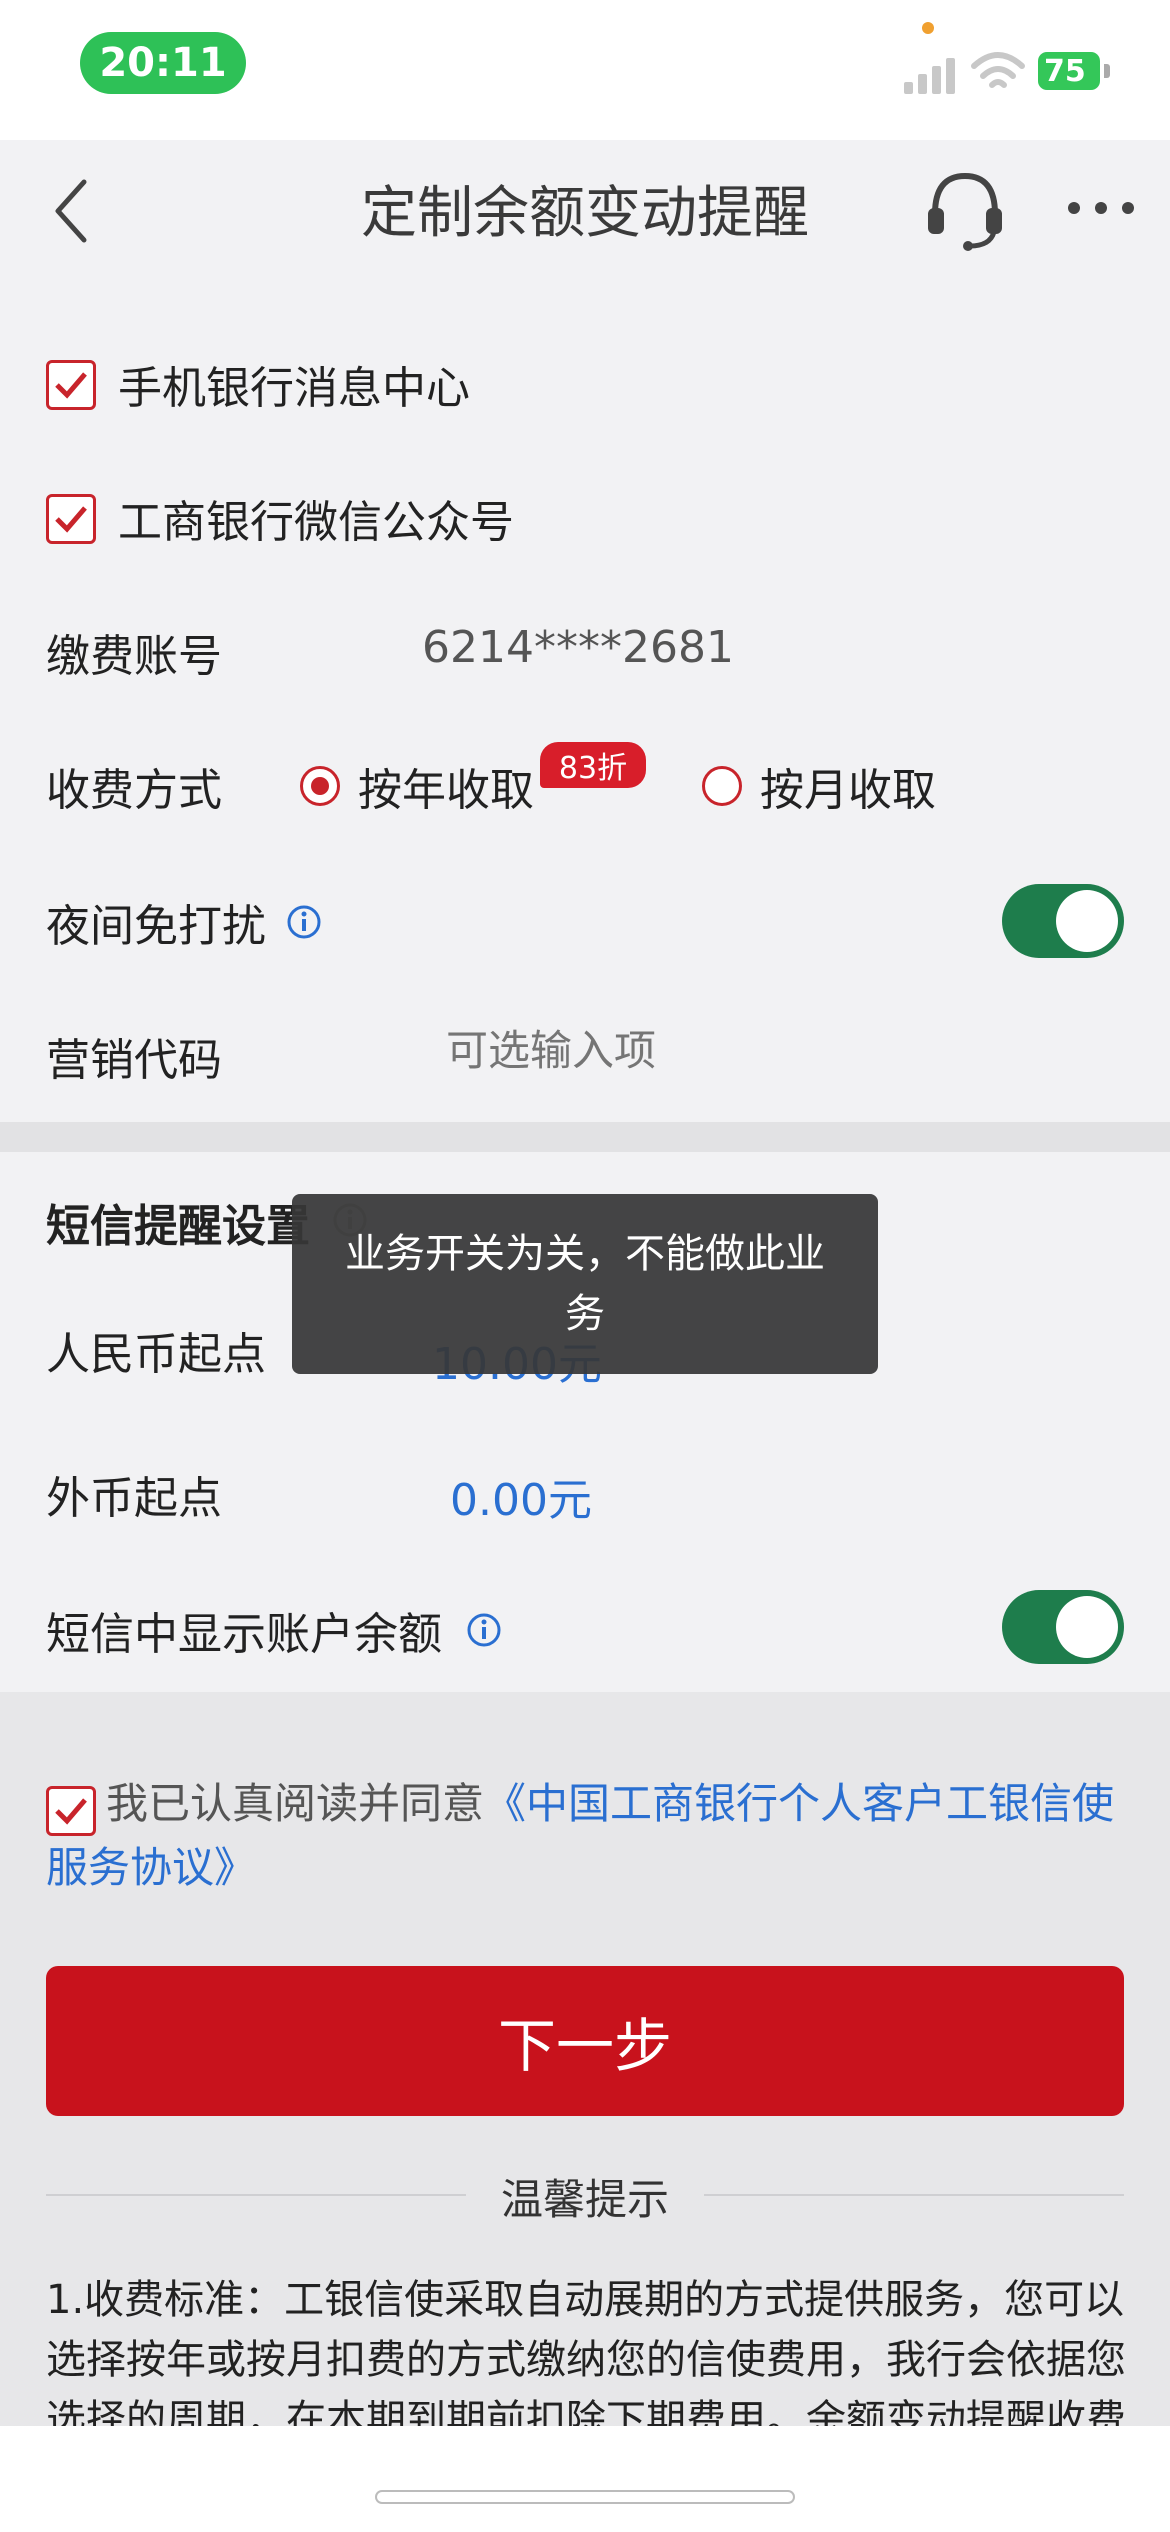  What do you see at coordinates (521, 1496) in the screenshot?
I see `fx-threshold-value: 0.00元` at bounding box center [521, 1496].